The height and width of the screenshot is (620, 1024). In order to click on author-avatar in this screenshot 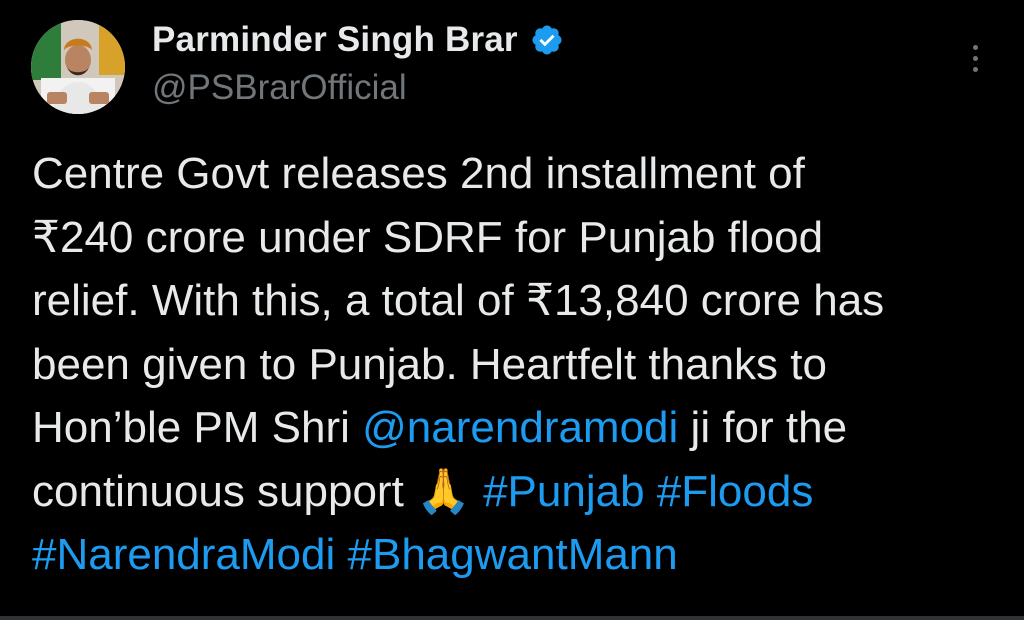, I will do `click(78, 67)`.